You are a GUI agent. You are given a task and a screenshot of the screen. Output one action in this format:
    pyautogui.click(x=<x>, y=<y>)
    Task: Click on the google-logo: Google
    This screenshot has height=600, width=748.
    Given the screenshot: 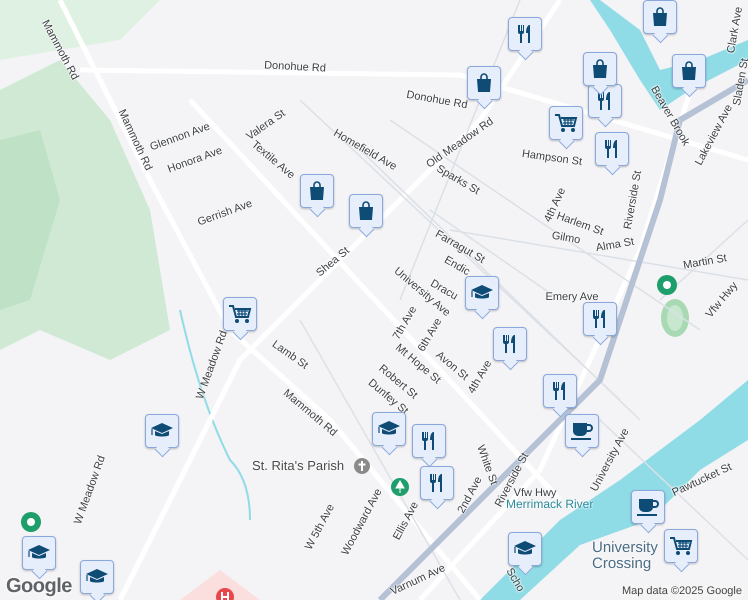 What is the action you would take?
    pyautogui.click(x=39, y=586)
    